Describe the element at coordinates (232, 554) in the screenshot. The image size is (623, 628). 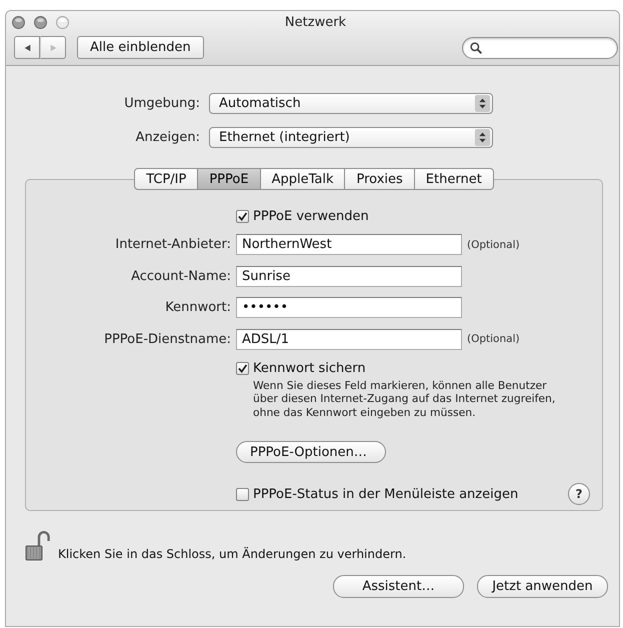
I see `lock-hint-text: Klicken Sie in das Schloss, um Änderungen zu verhindern.` at that location.